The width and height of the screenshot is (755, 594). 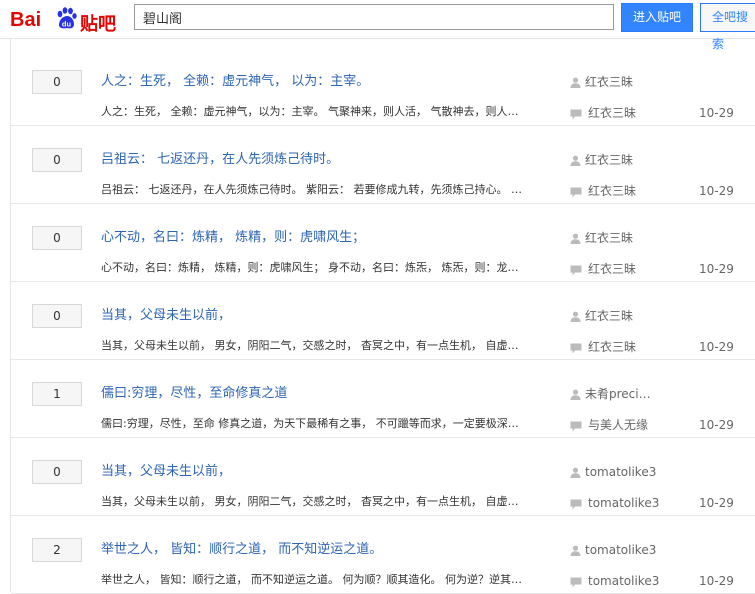 I want to click on enter-tieba-button: 进入贴吧, so click(x=657, y=17).